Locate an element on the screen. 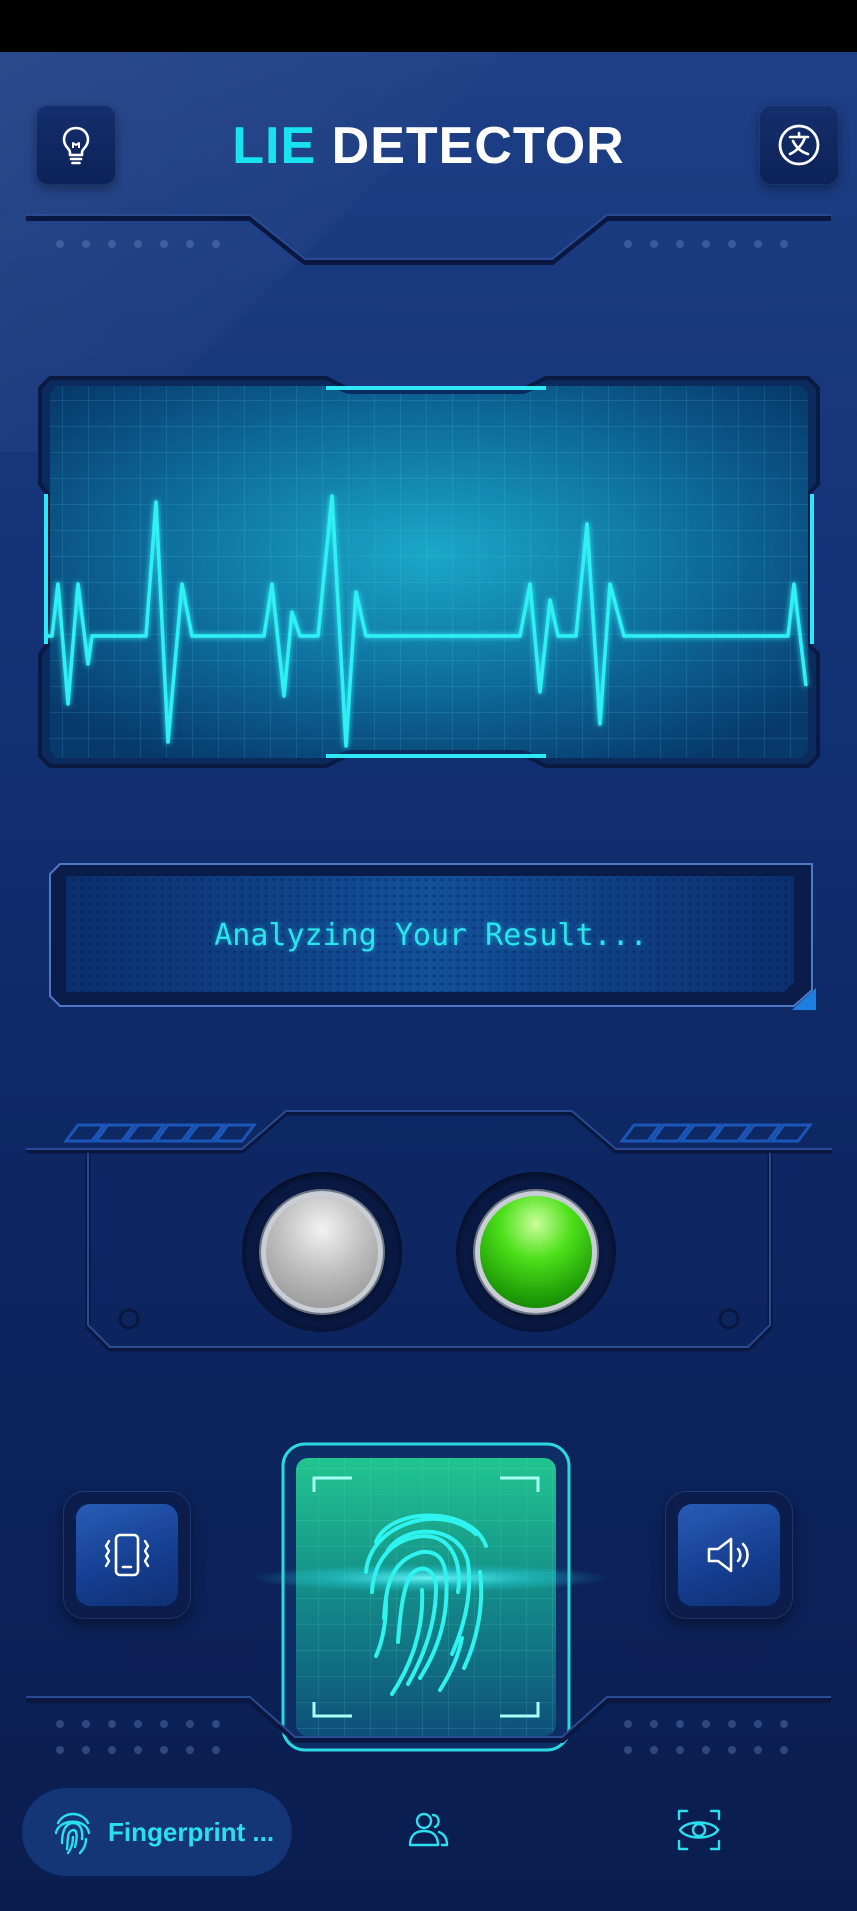  vibration-toggle-face is located at coordinates (127, 1555).